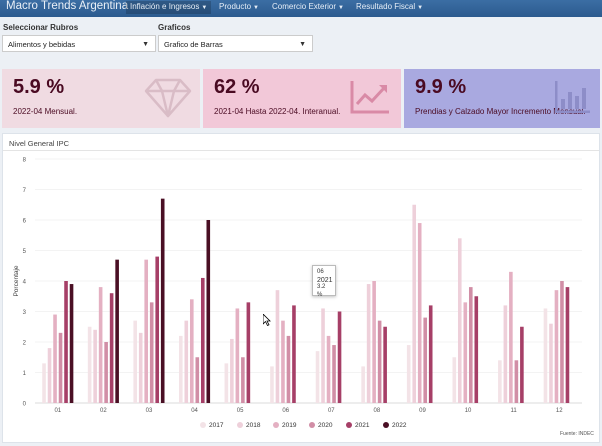 The height and width of the screenshot is (446, 602). I want to click on legend-item-2021: 2021, so click(357, 425).